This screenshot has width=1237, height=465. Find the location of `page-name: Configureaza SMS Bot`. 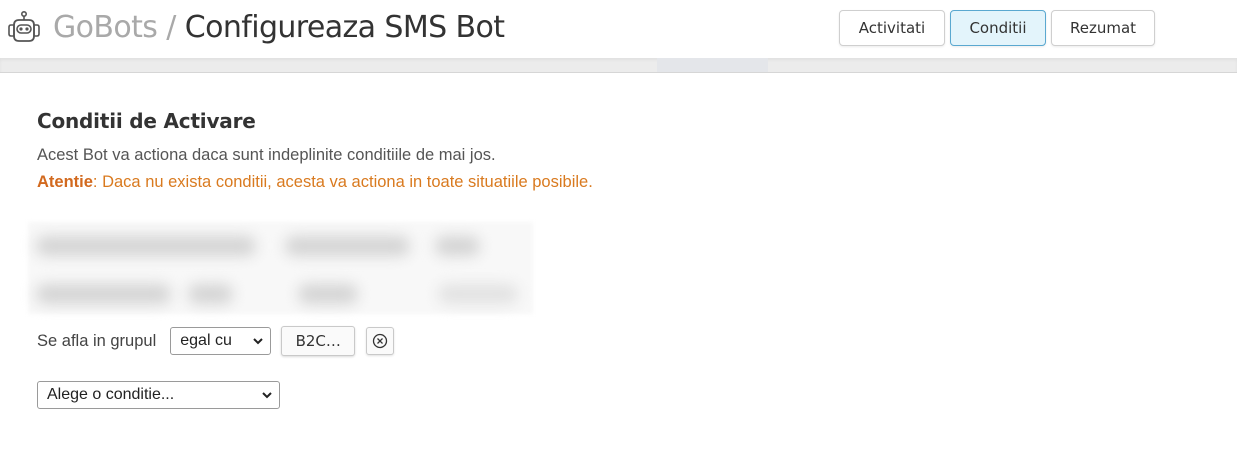

page-name: Configureaza SMS Bot is located at coordinates (344, 27).